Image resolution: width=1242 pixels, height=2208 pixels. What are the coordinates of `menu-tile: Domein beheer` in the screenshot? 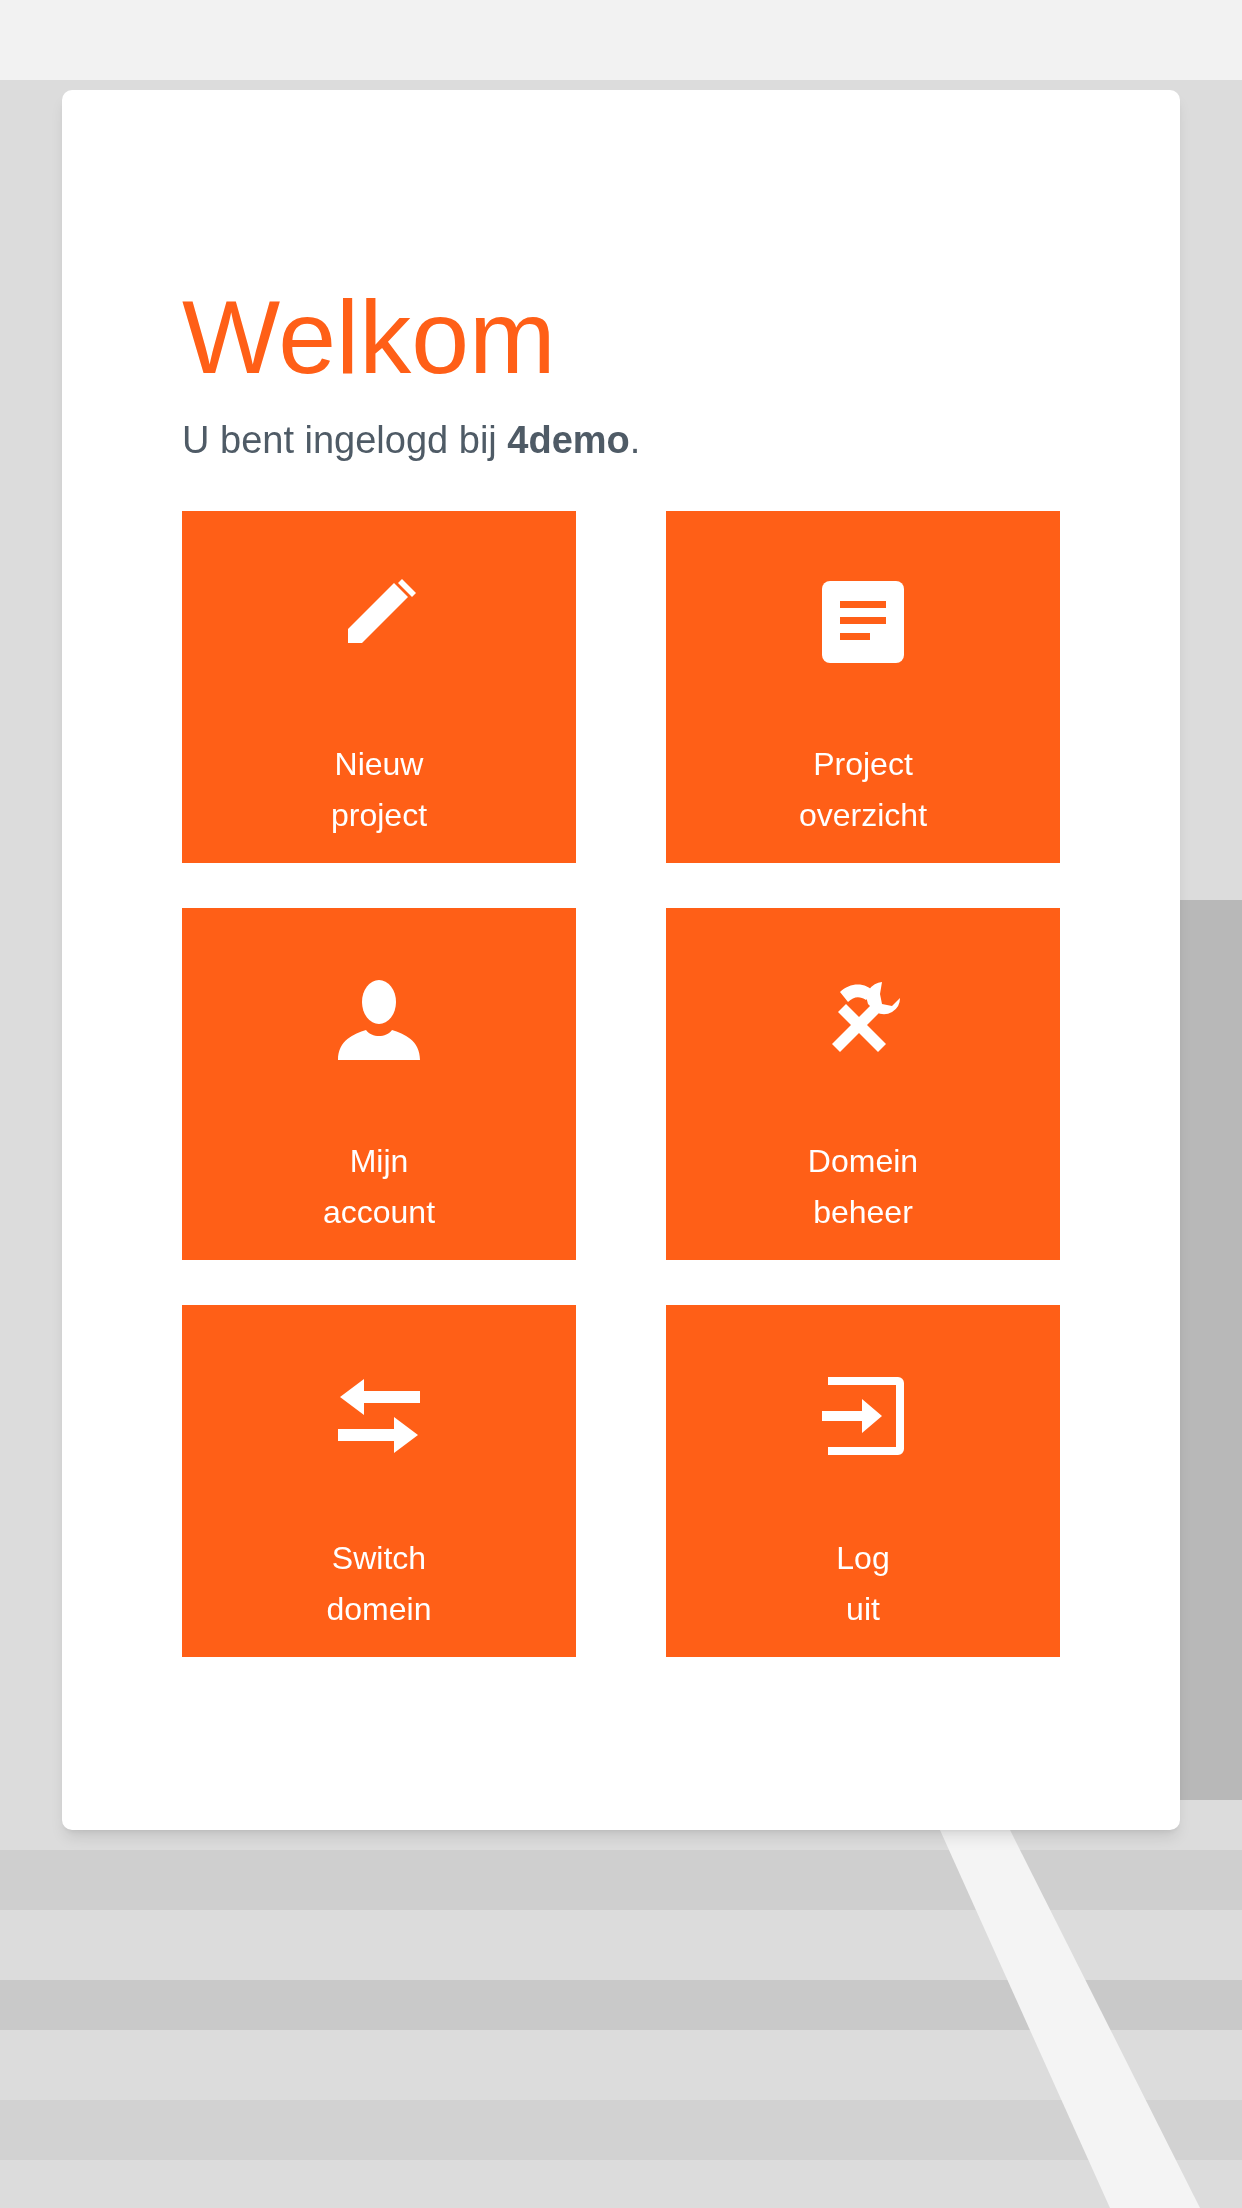 It's located at (863, 1084).